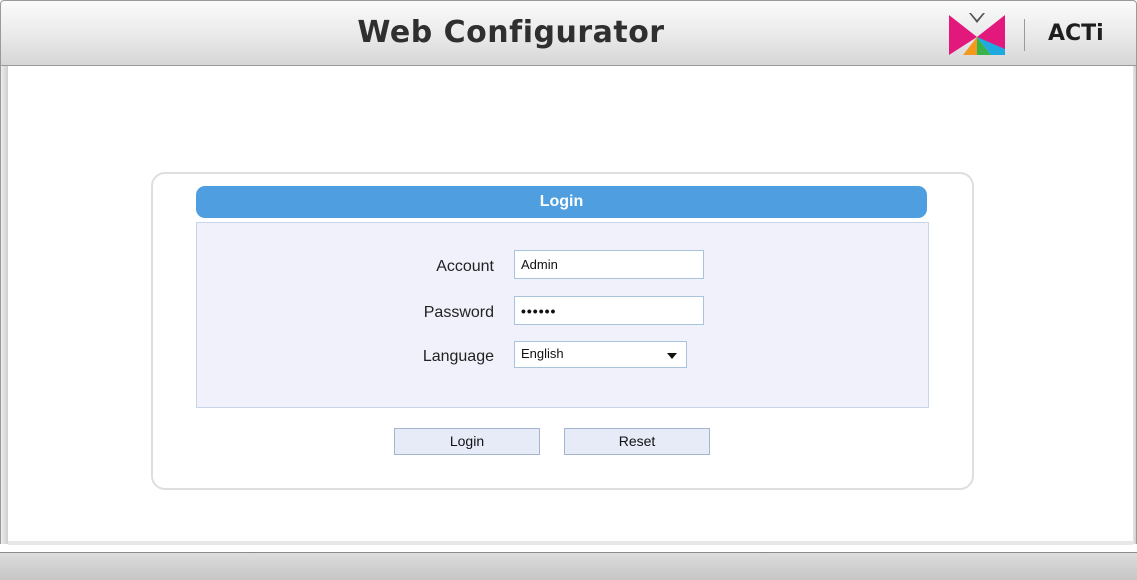 The width and height of the screenshot is (1137, 580). Describe the element at coordinates (977, 34) in the screenshot. I see `acti-logo-icon` at that location.